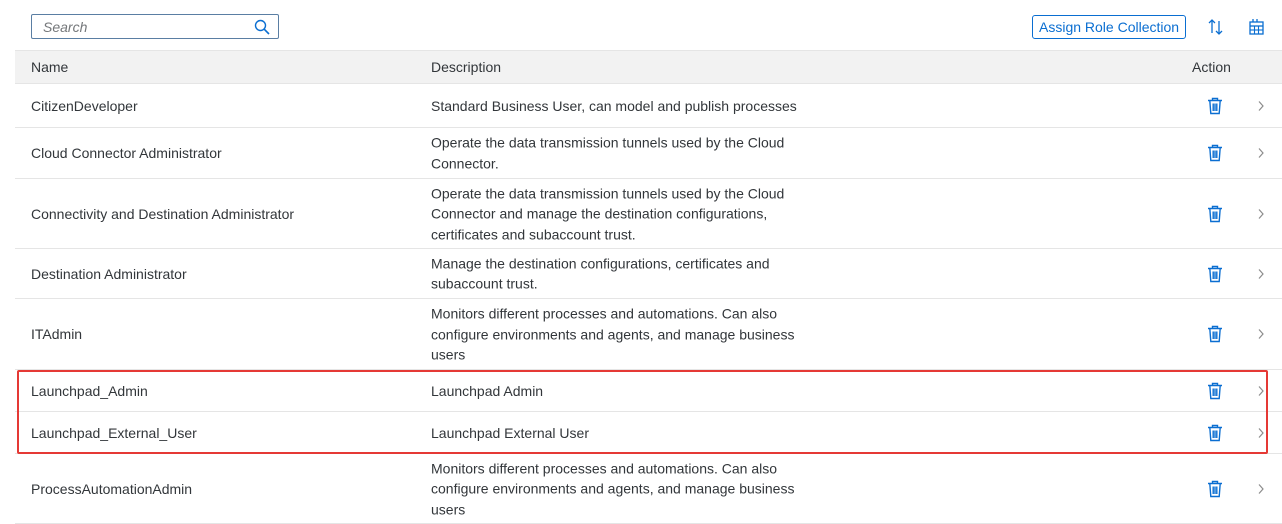  What do you see at coordinates (89, 390) in the screenshot?
I see `row-name: Launchpad_Admin` at bounding box center [89, 390].